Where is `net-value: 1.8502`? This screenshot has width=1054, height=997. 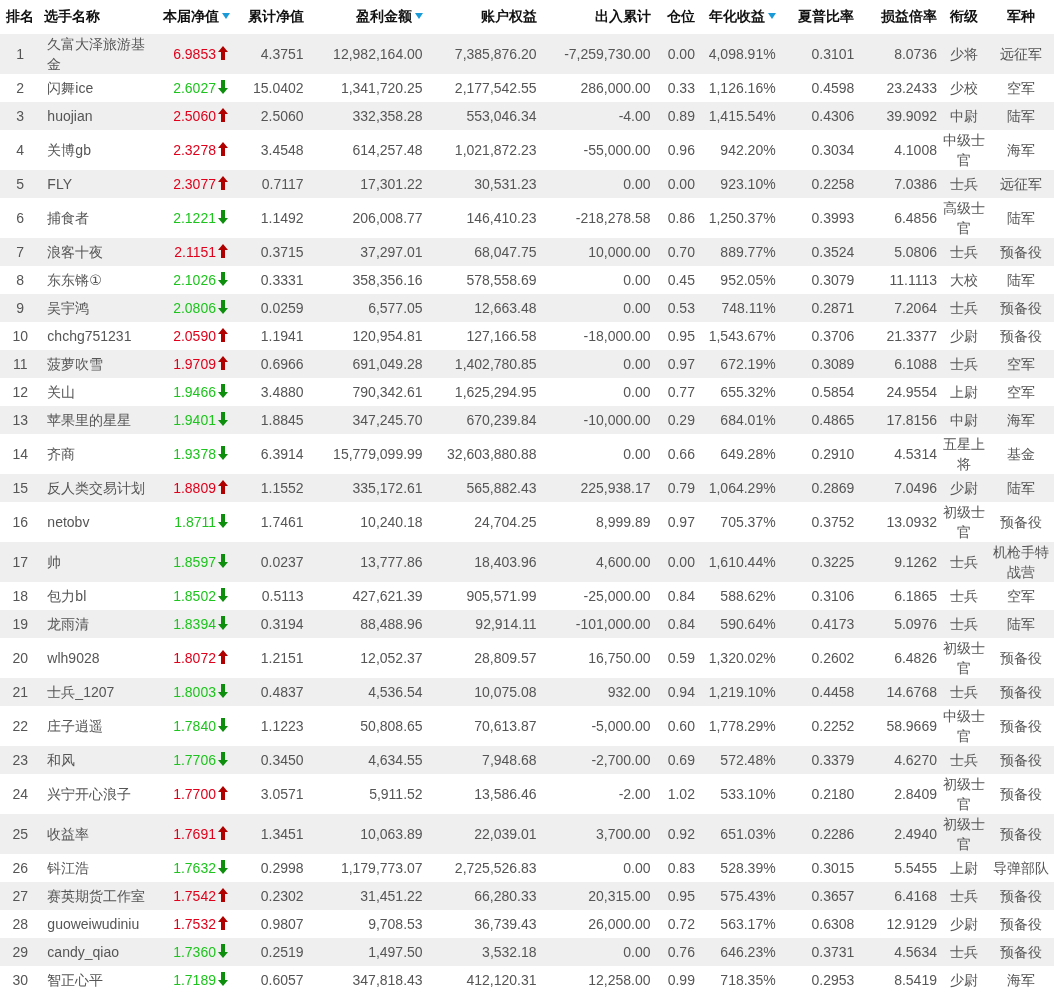
net-value: 1.8502 is located at coordinates (194, 596).